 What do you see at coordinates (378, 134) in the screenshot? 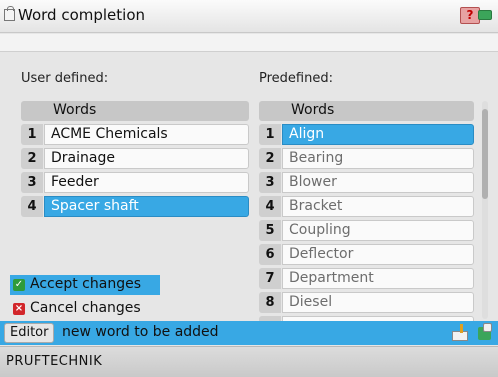
I see `predefined-word: Align` at bounding box center [378, 134].